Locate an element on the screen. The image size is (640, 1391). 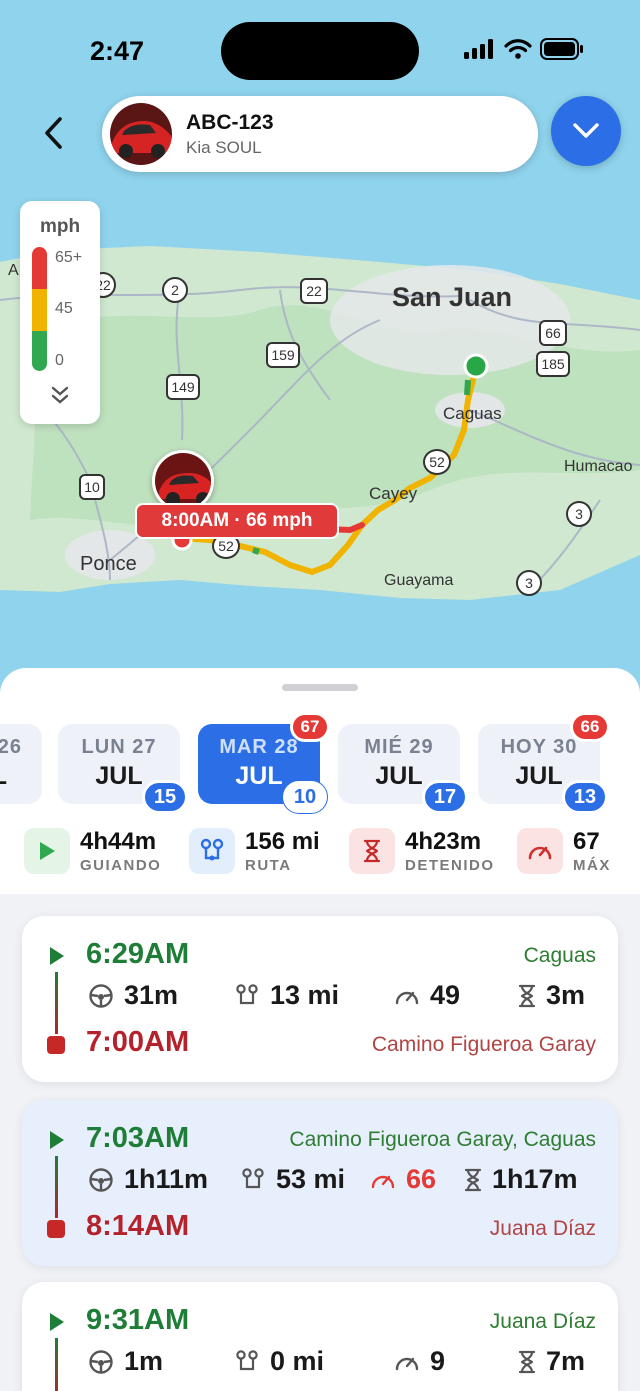
day-chip-selected: MAR 28 JUL 10 67 is located at coordinates (264, 763).